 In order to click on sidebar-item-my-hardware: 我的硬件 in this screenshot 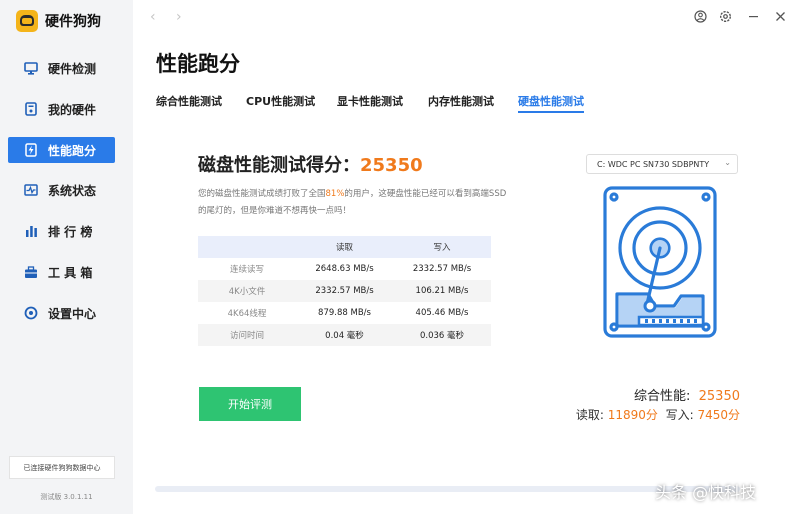, I will do `click(61, 109)`.